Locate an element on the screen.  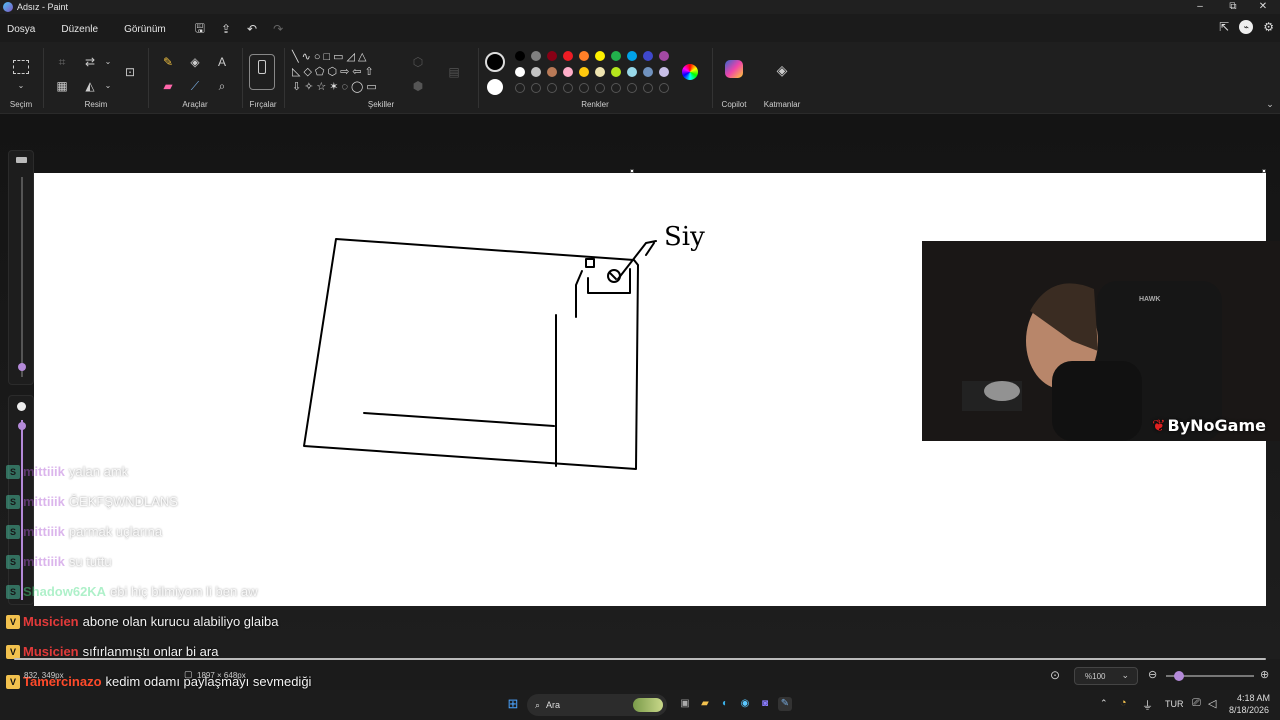
edit-colors-icon is located at coordinates (690, 72).